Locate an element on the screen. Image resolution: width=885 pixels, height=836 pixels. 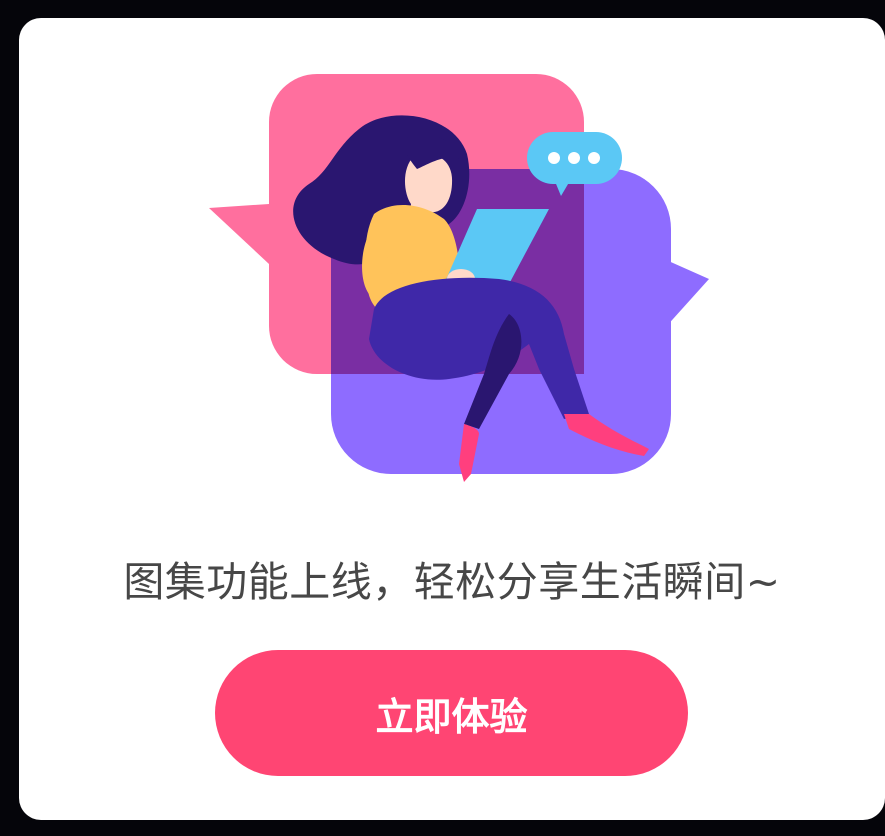
try-now-button: 立即体验 is located at coordinates (451, 713).